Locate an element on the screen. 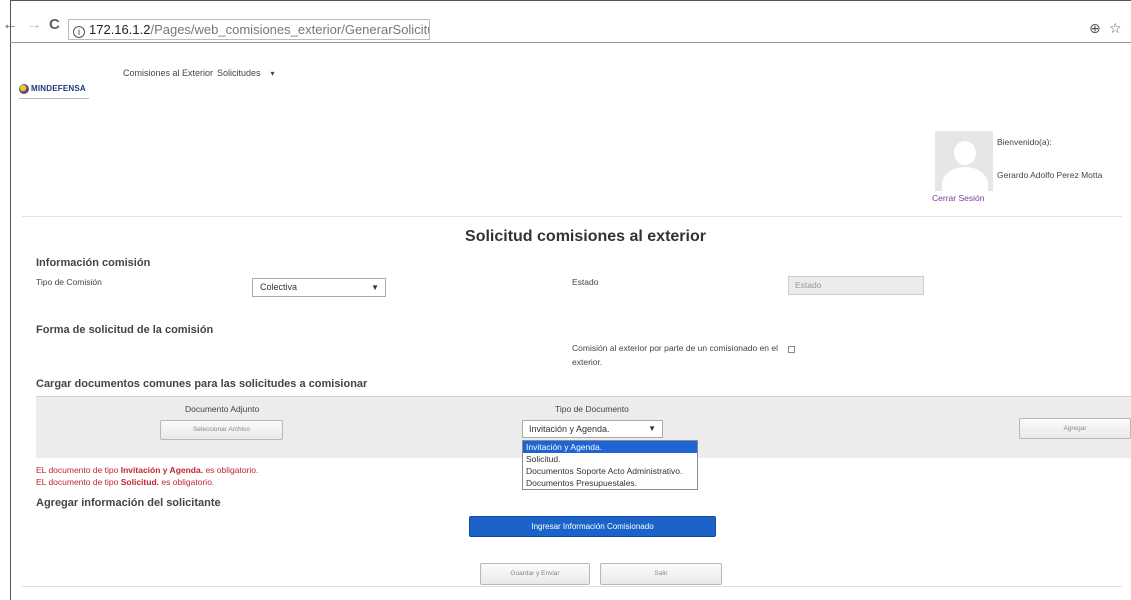 The height and width of the screenshot is (600, 1131). header-divider is located at coordinates (572, 216).